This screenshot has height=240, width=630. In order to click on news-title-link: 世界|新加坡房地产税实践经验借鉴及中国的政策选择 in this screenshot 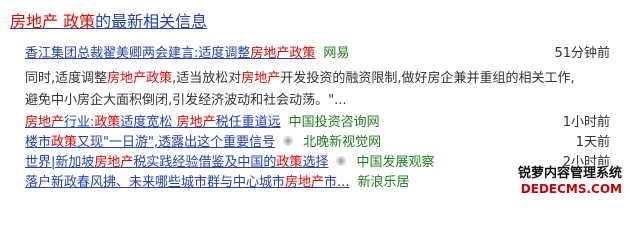, I will do `click(176, 162)`.